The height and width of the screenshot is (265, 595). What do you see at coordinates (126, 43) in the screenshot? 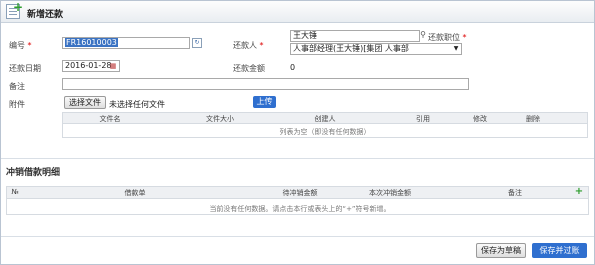
I see `number-field: FR16010003` at bounding box center [126, 43].